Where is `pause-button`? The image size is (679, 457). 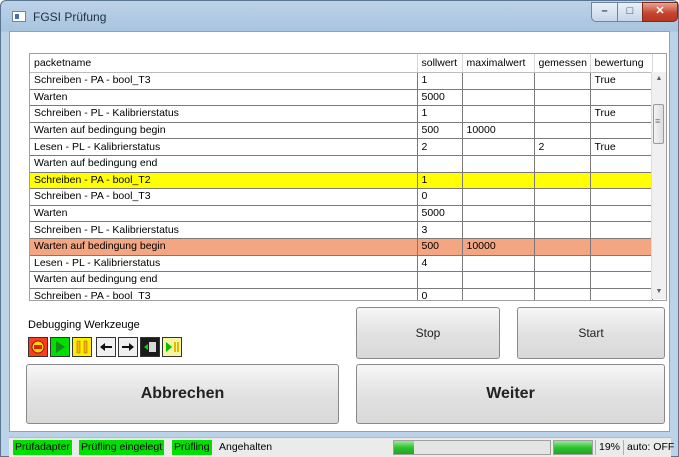 pause-button is located at coordinates (82, 347).